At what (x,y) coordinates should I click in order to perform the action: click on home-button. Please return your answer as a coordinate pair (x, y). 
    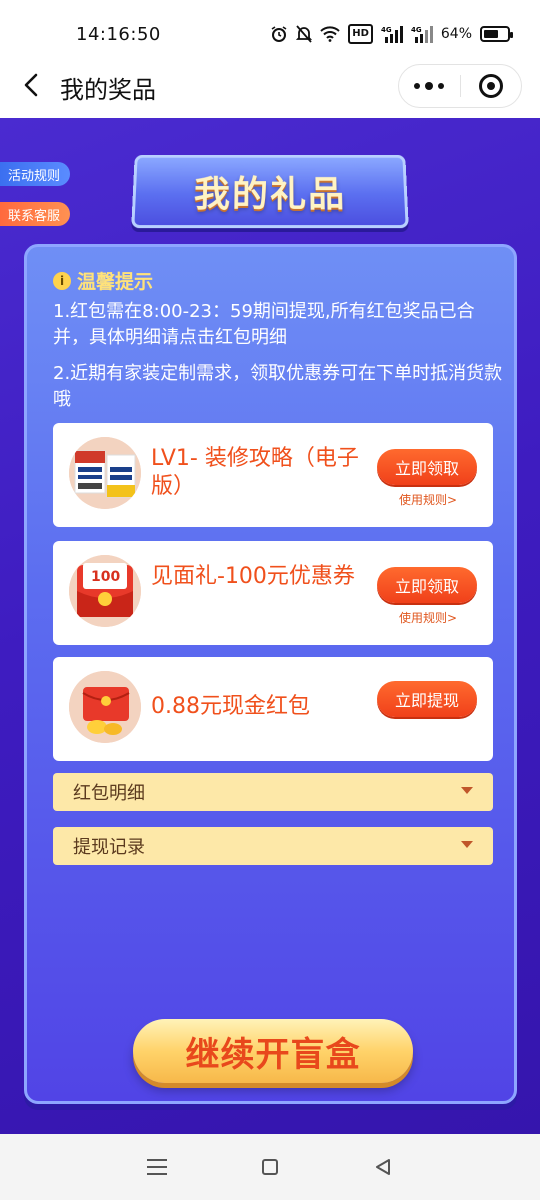
    Looking at the image, I should click on (270, 1167).